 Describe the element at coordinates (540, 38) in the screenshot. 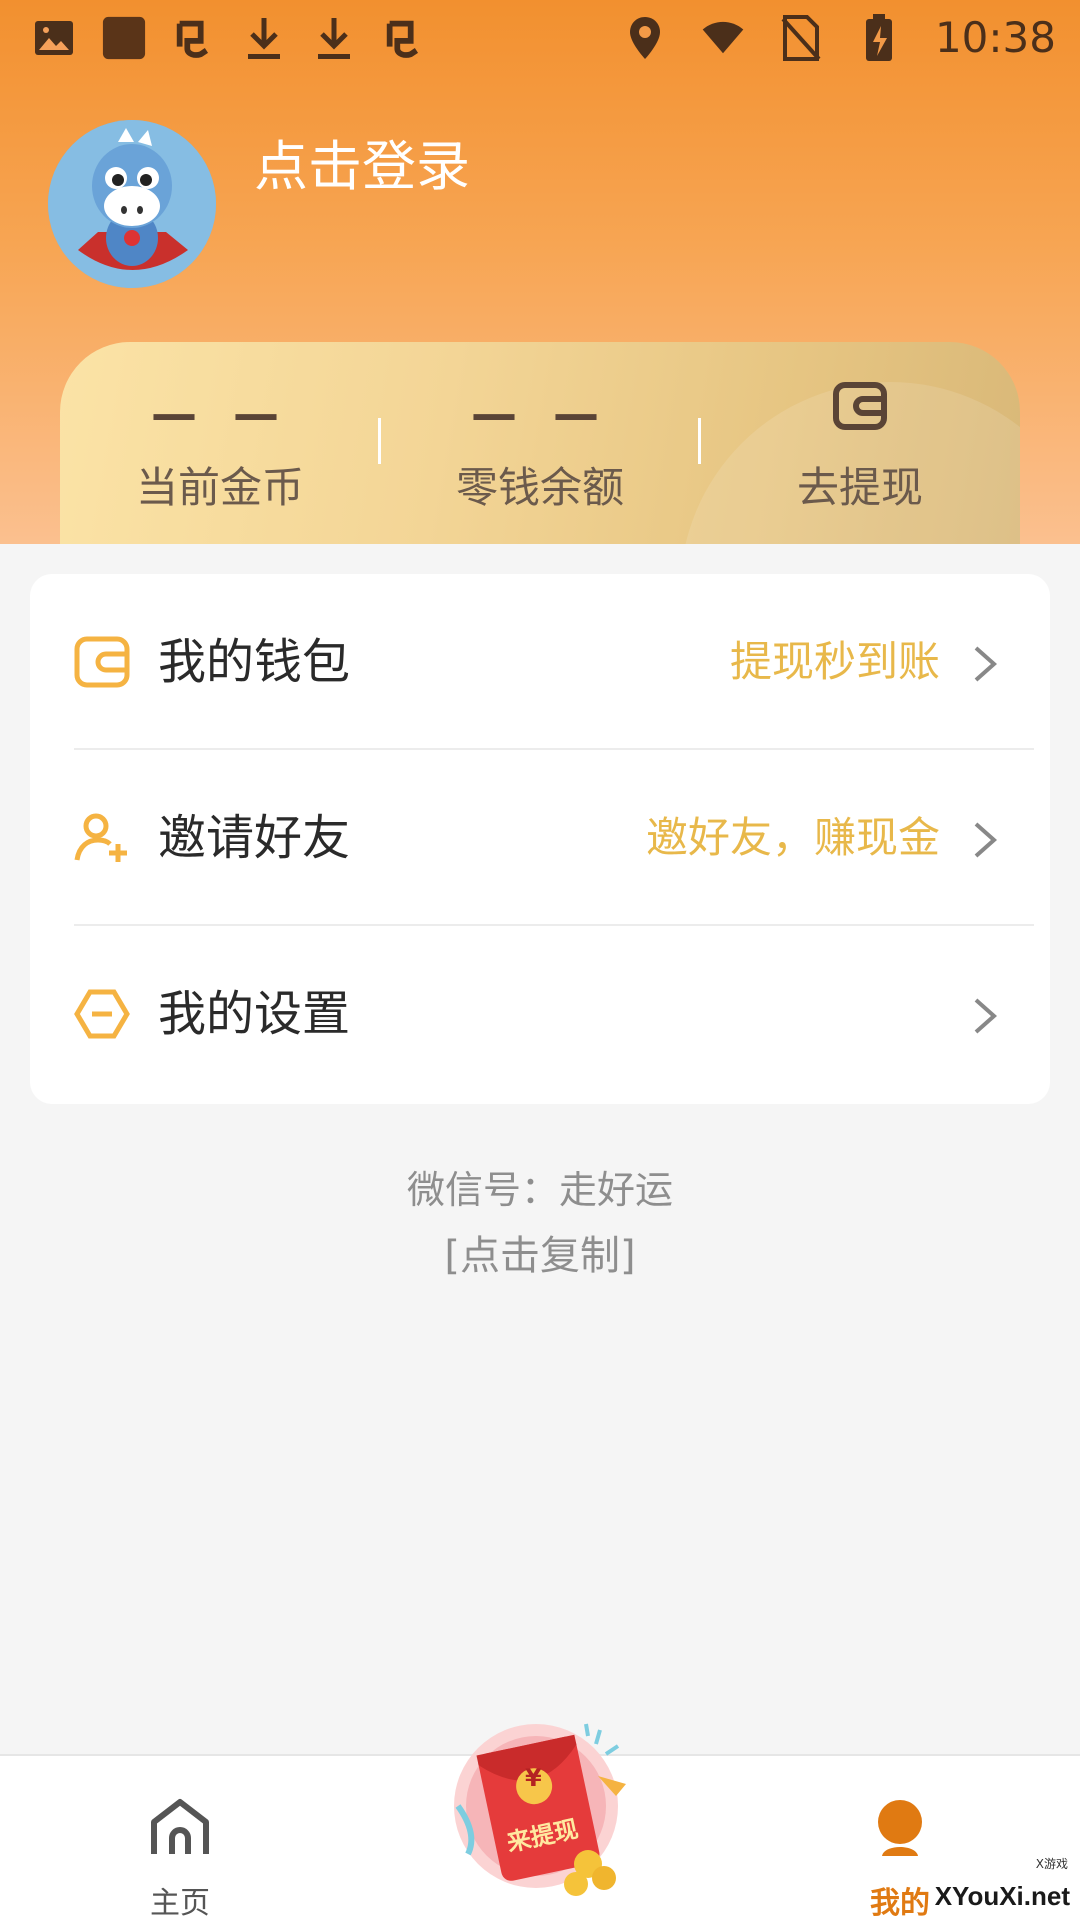

I see `status-bar: 10:38` at that location.